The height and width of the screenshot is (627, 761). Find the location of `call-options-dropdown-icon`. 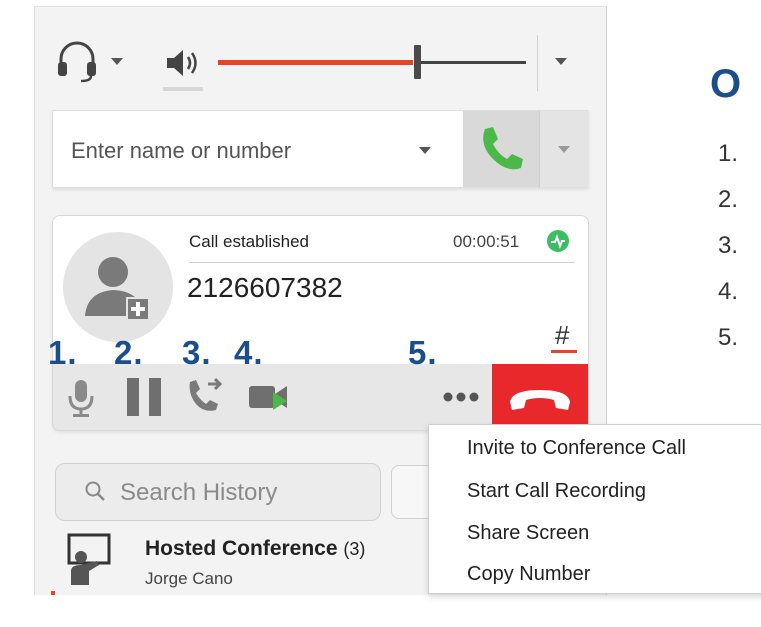

call-options-dropdown-icon is located at coordinates (564, 149).